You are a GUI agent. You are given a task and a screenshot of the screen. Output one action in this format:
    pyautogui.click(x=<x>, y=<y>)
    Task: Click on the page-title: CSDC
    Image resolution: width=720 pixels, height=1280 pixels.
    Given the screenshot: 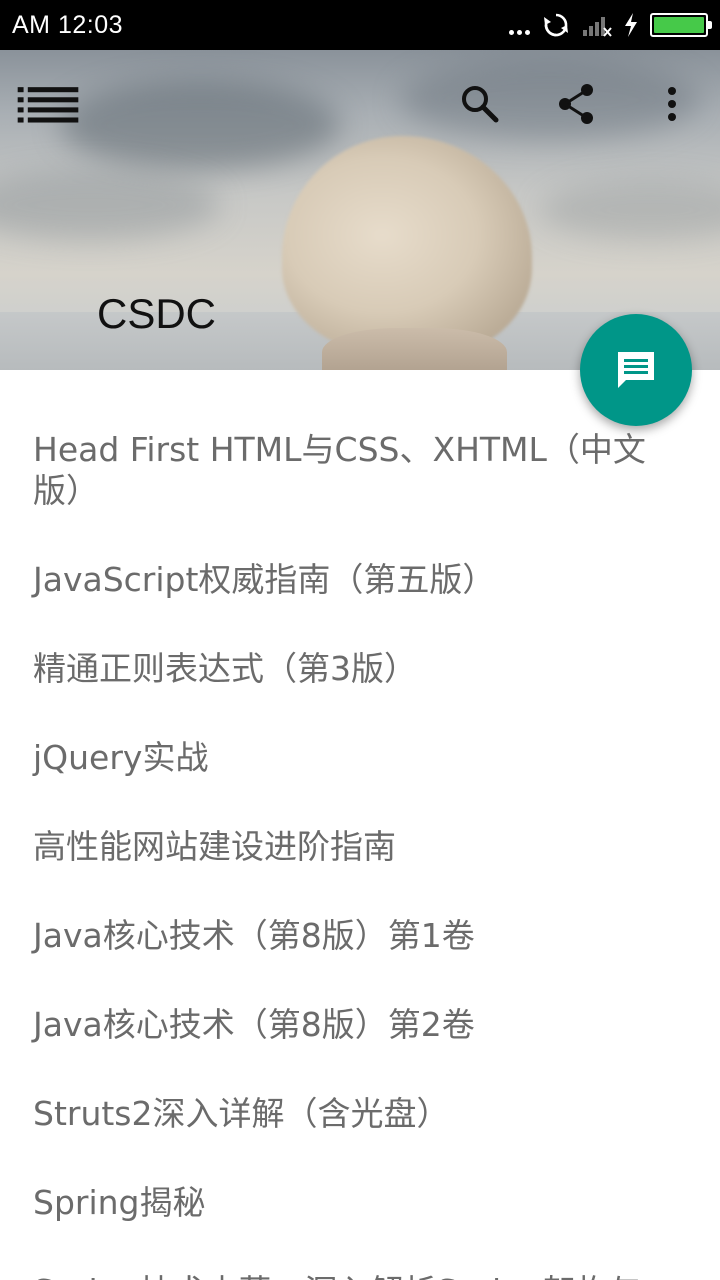 What is the action you would take?
    pyautogui.click(x=157, y=313)
    